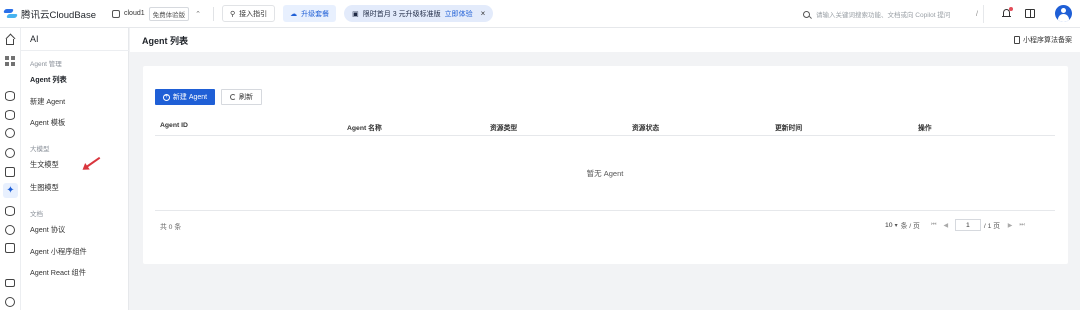 The height and width of the screenshot is (310, 1080). I want to click on column-header-agent-id: Agent ID, so click(174, 125).